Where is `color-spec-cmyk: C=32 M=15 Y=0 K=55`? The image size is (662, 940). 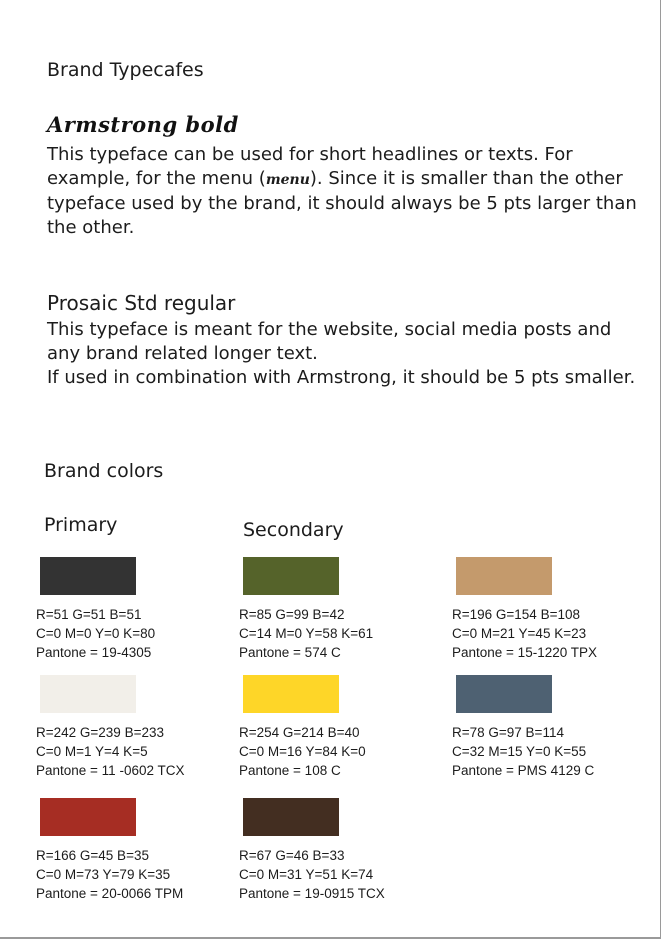 color-spec-cmyk: C=32 M=15 Y=0 K=55 is located at coordinates (519, 751).